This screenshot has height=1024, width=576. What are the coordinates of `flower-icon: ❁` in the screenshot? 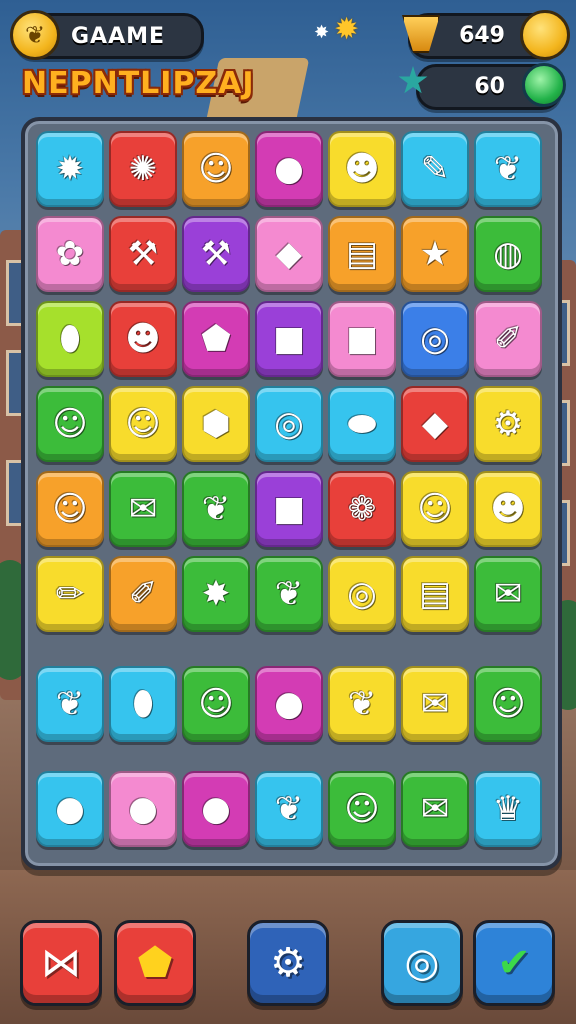 It's located at (362, 509).